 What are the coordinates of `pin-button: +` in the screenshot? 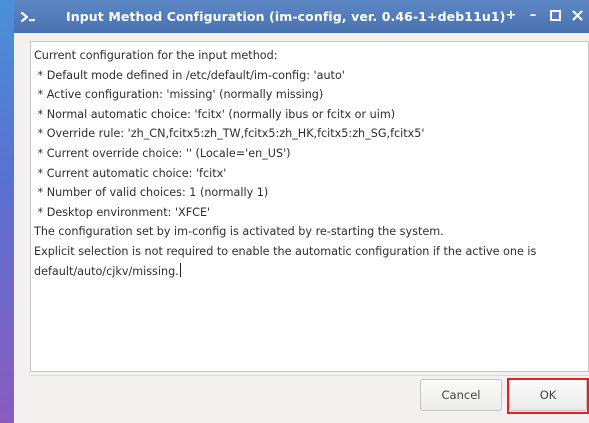 It's located at (511, 16).